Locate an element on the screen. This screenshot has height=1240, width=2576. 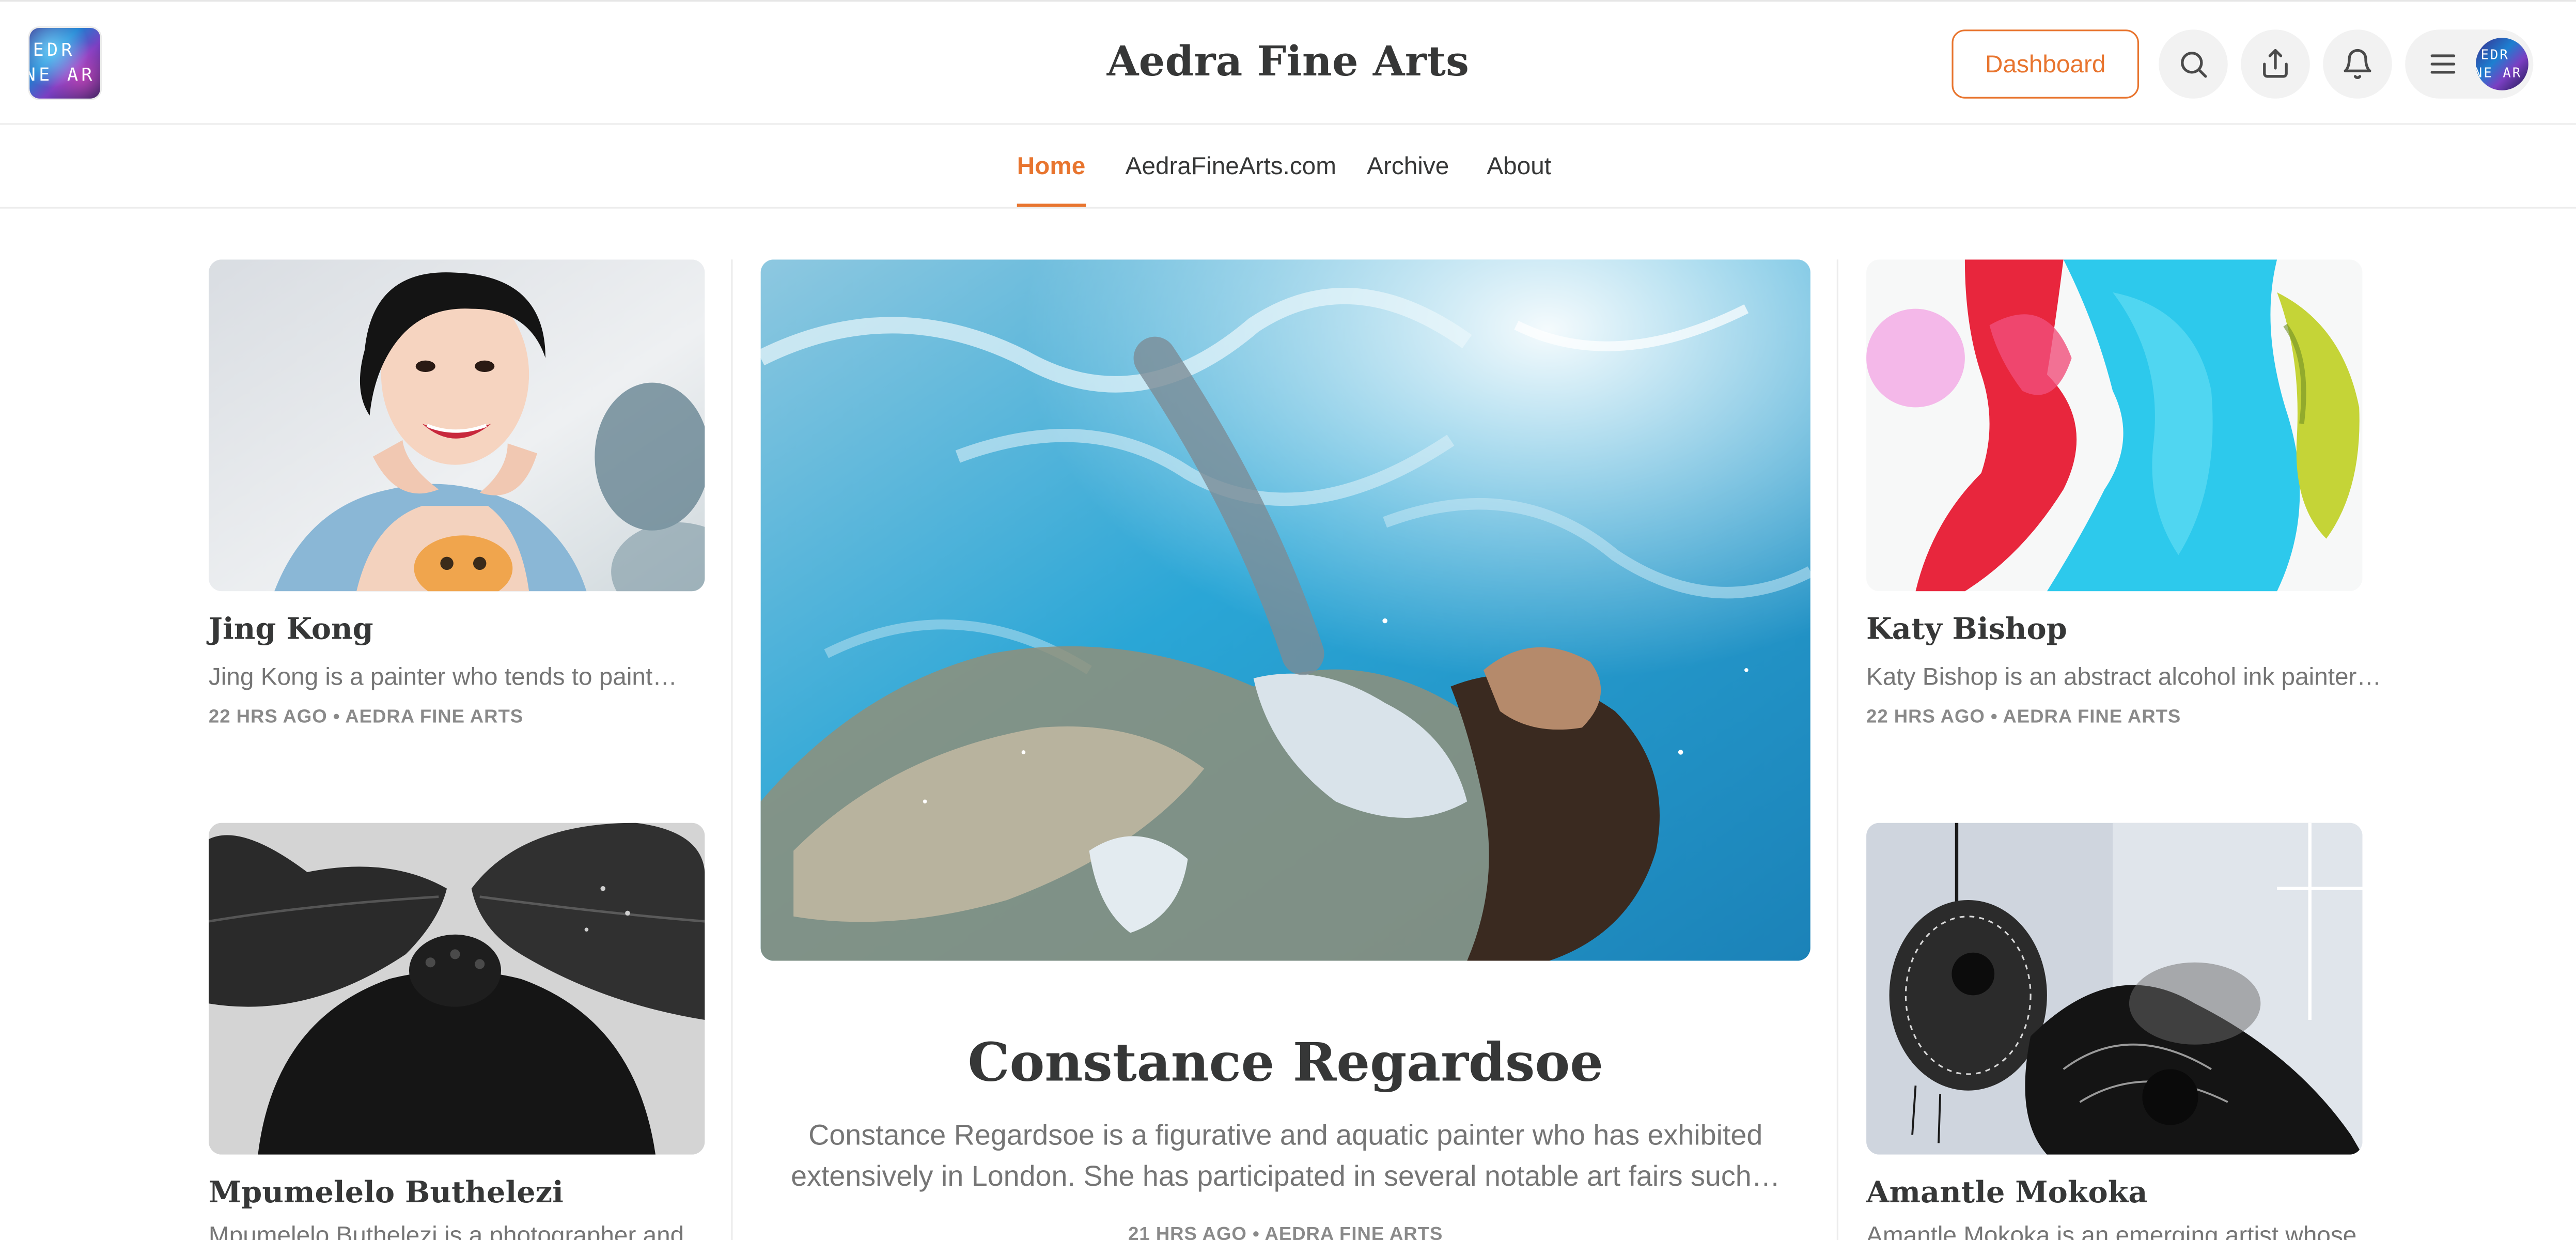
ink-drawing-image is located at coordinates (2115, 989).